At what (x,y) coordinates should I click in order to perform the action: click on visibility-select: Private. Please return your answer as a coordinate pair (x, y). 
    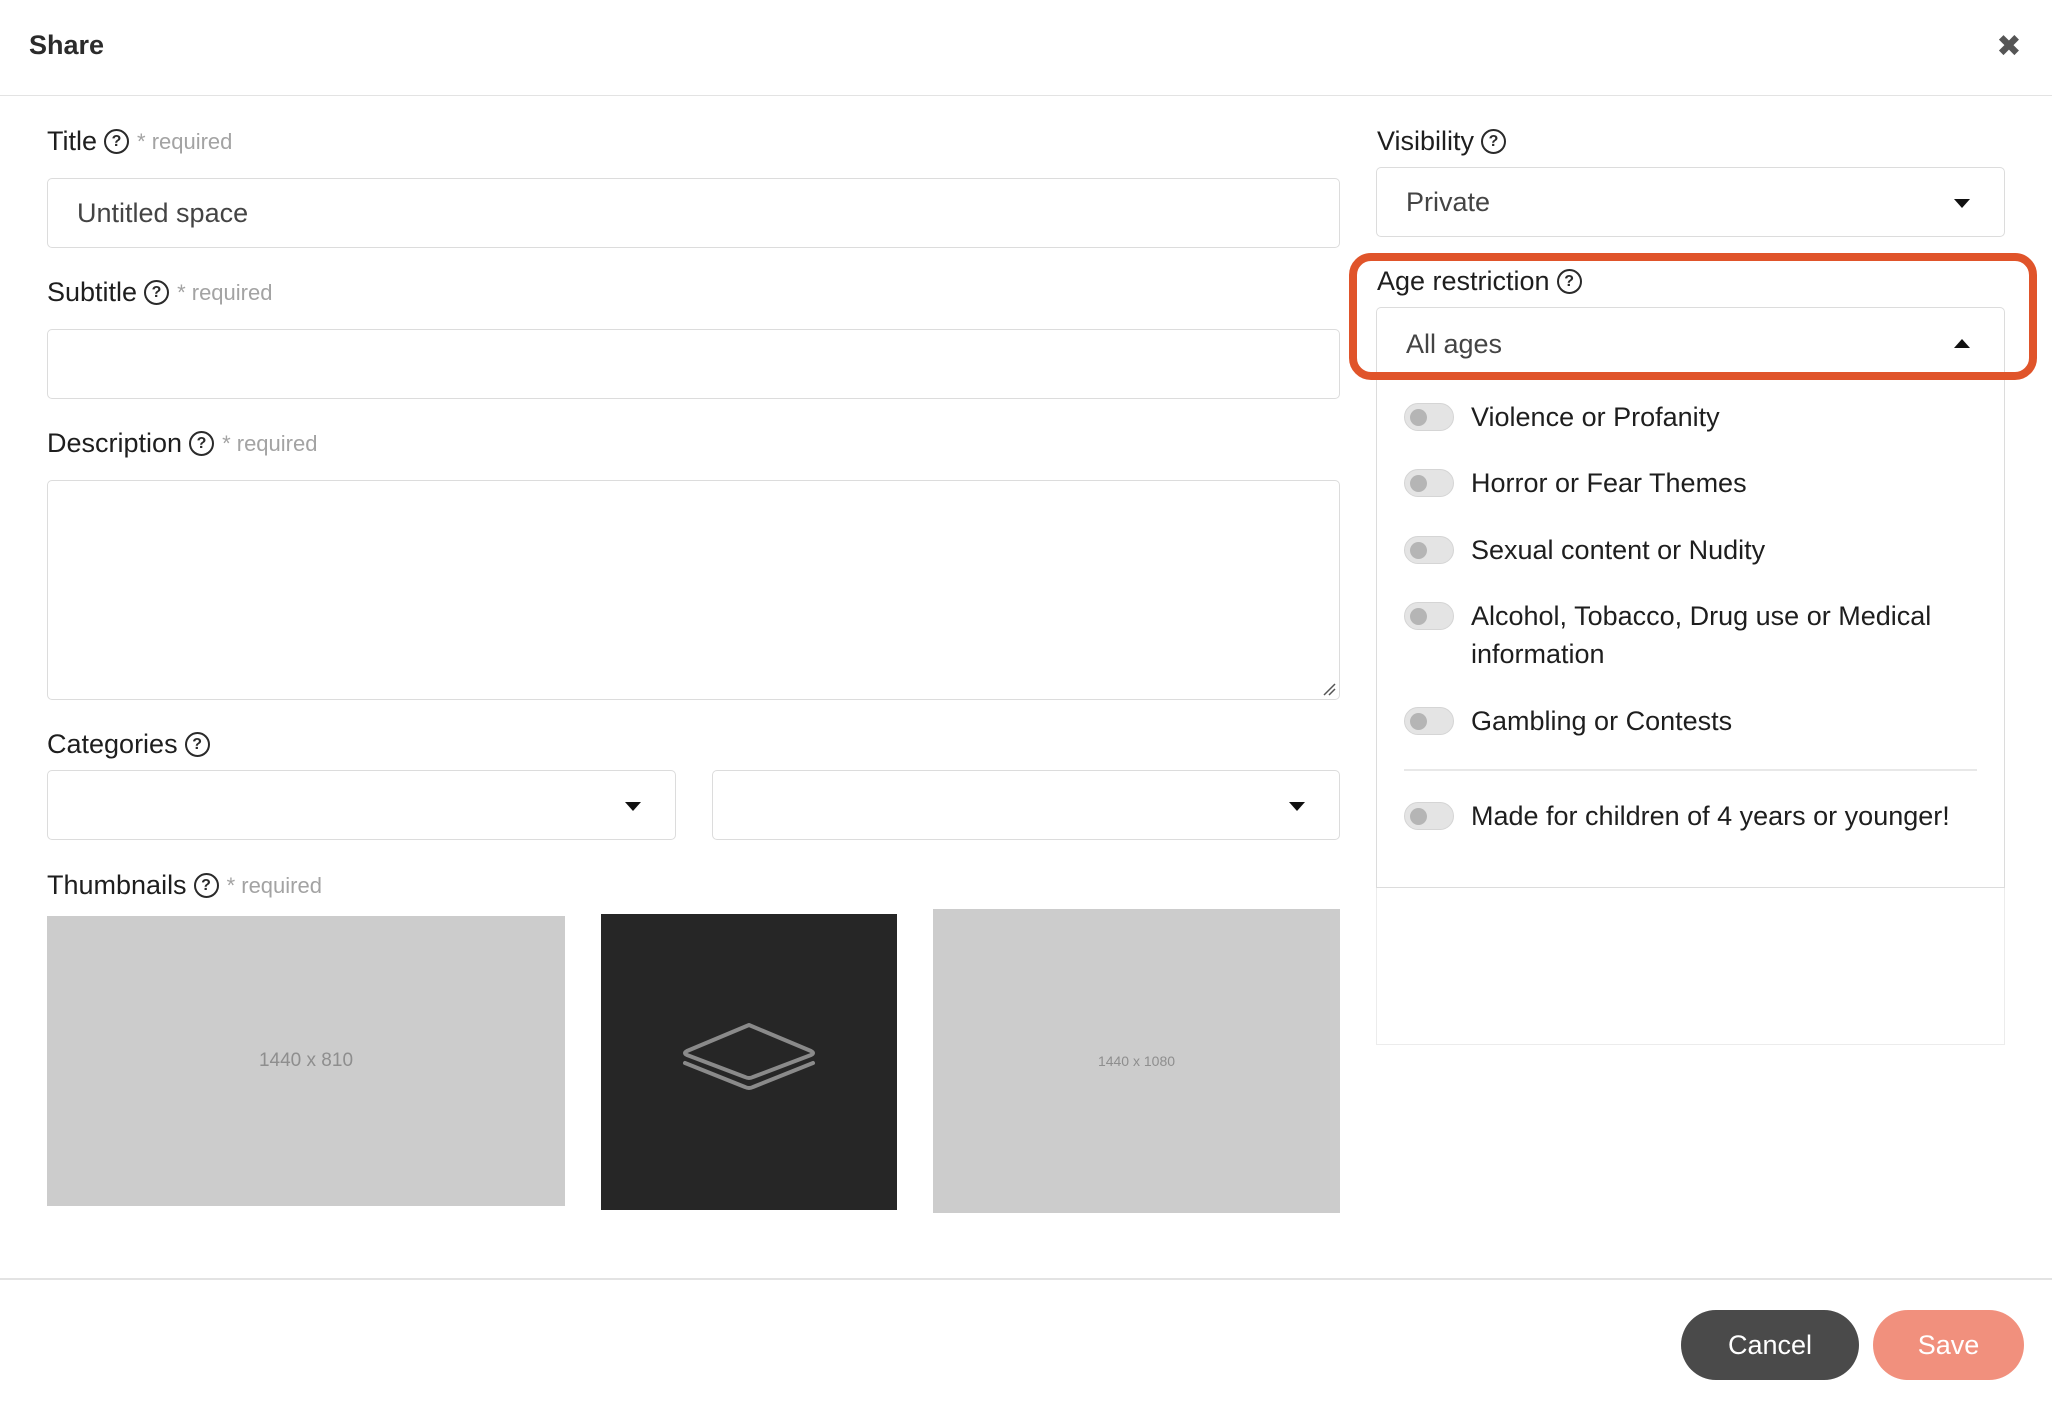
    Looking at the image, I should click on (1690, 202).